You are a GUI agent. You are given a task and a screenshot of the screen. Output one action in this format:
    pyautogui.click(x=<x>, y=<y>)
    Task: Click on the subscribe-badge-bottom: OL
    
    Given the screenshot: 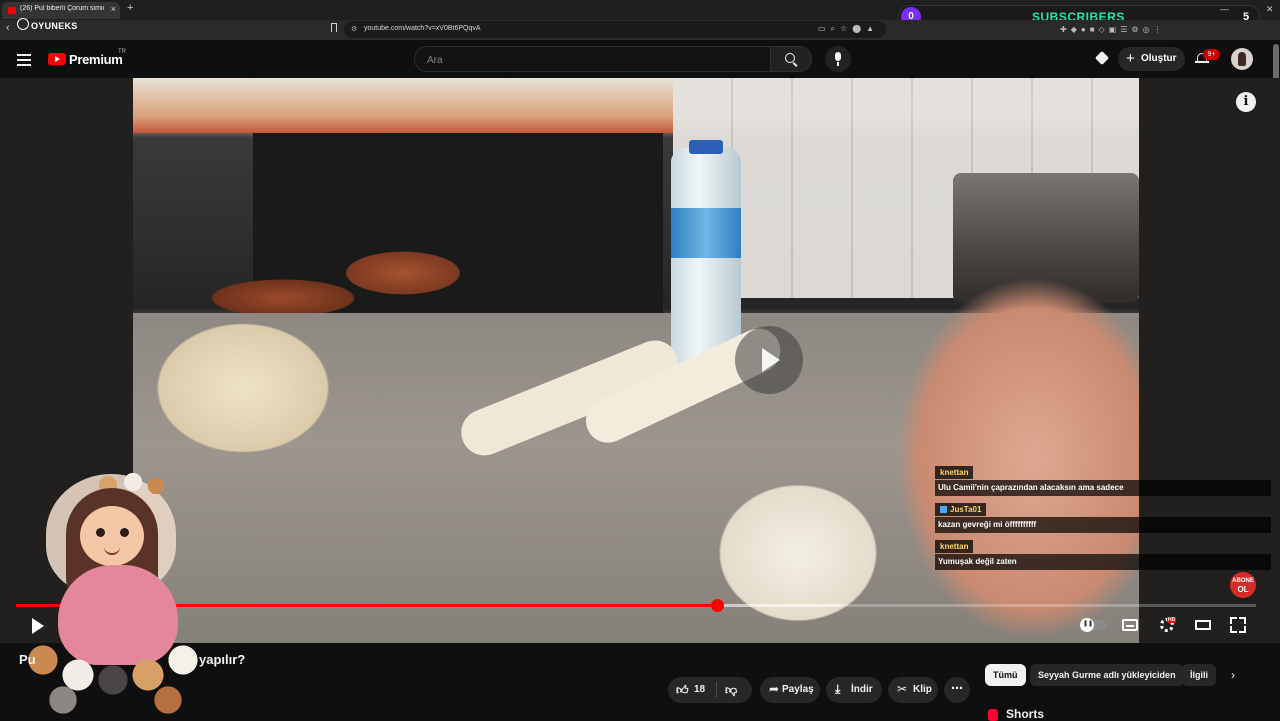 What is the action you would take?
    pyautogui.click(x=1243, y=589)
    